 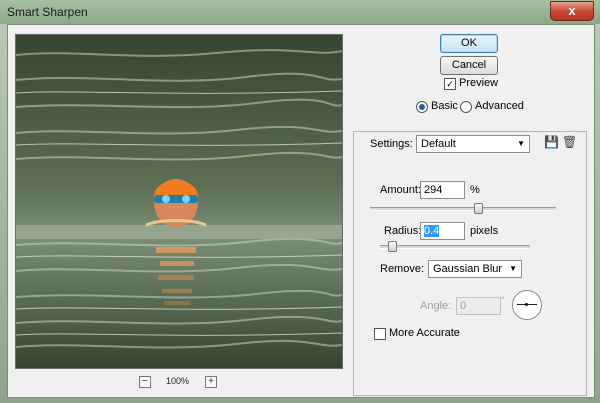 I want to click on minus-icon: −, so click(x=145, y=381).